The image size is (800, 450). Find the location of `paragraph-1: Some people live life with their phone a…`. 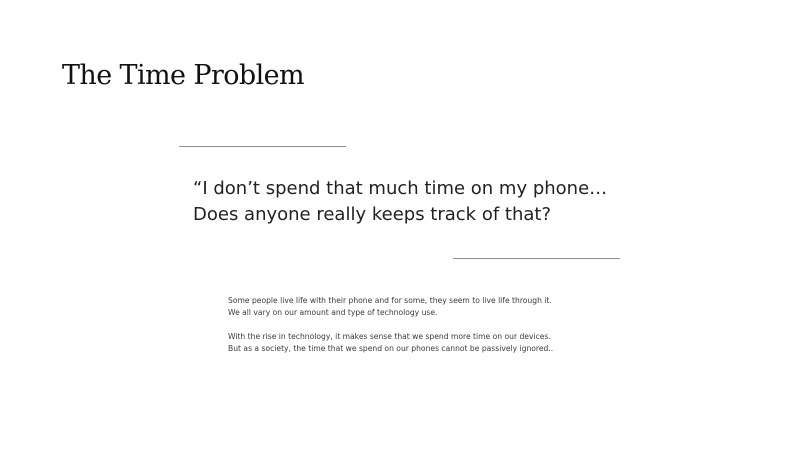

paragraph-1: Some people live life with their phone a… is located at coordinates (418, 307).